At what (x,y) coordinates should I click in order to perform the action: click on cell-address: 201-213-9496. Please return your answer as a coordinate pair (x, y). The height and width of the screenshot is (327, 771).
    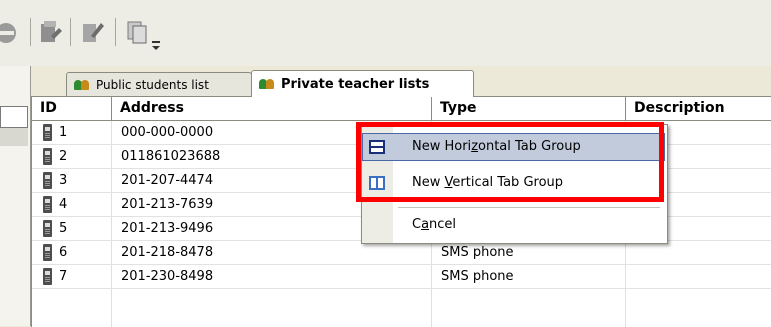
    Looking at the image, I should click on (167, 228).